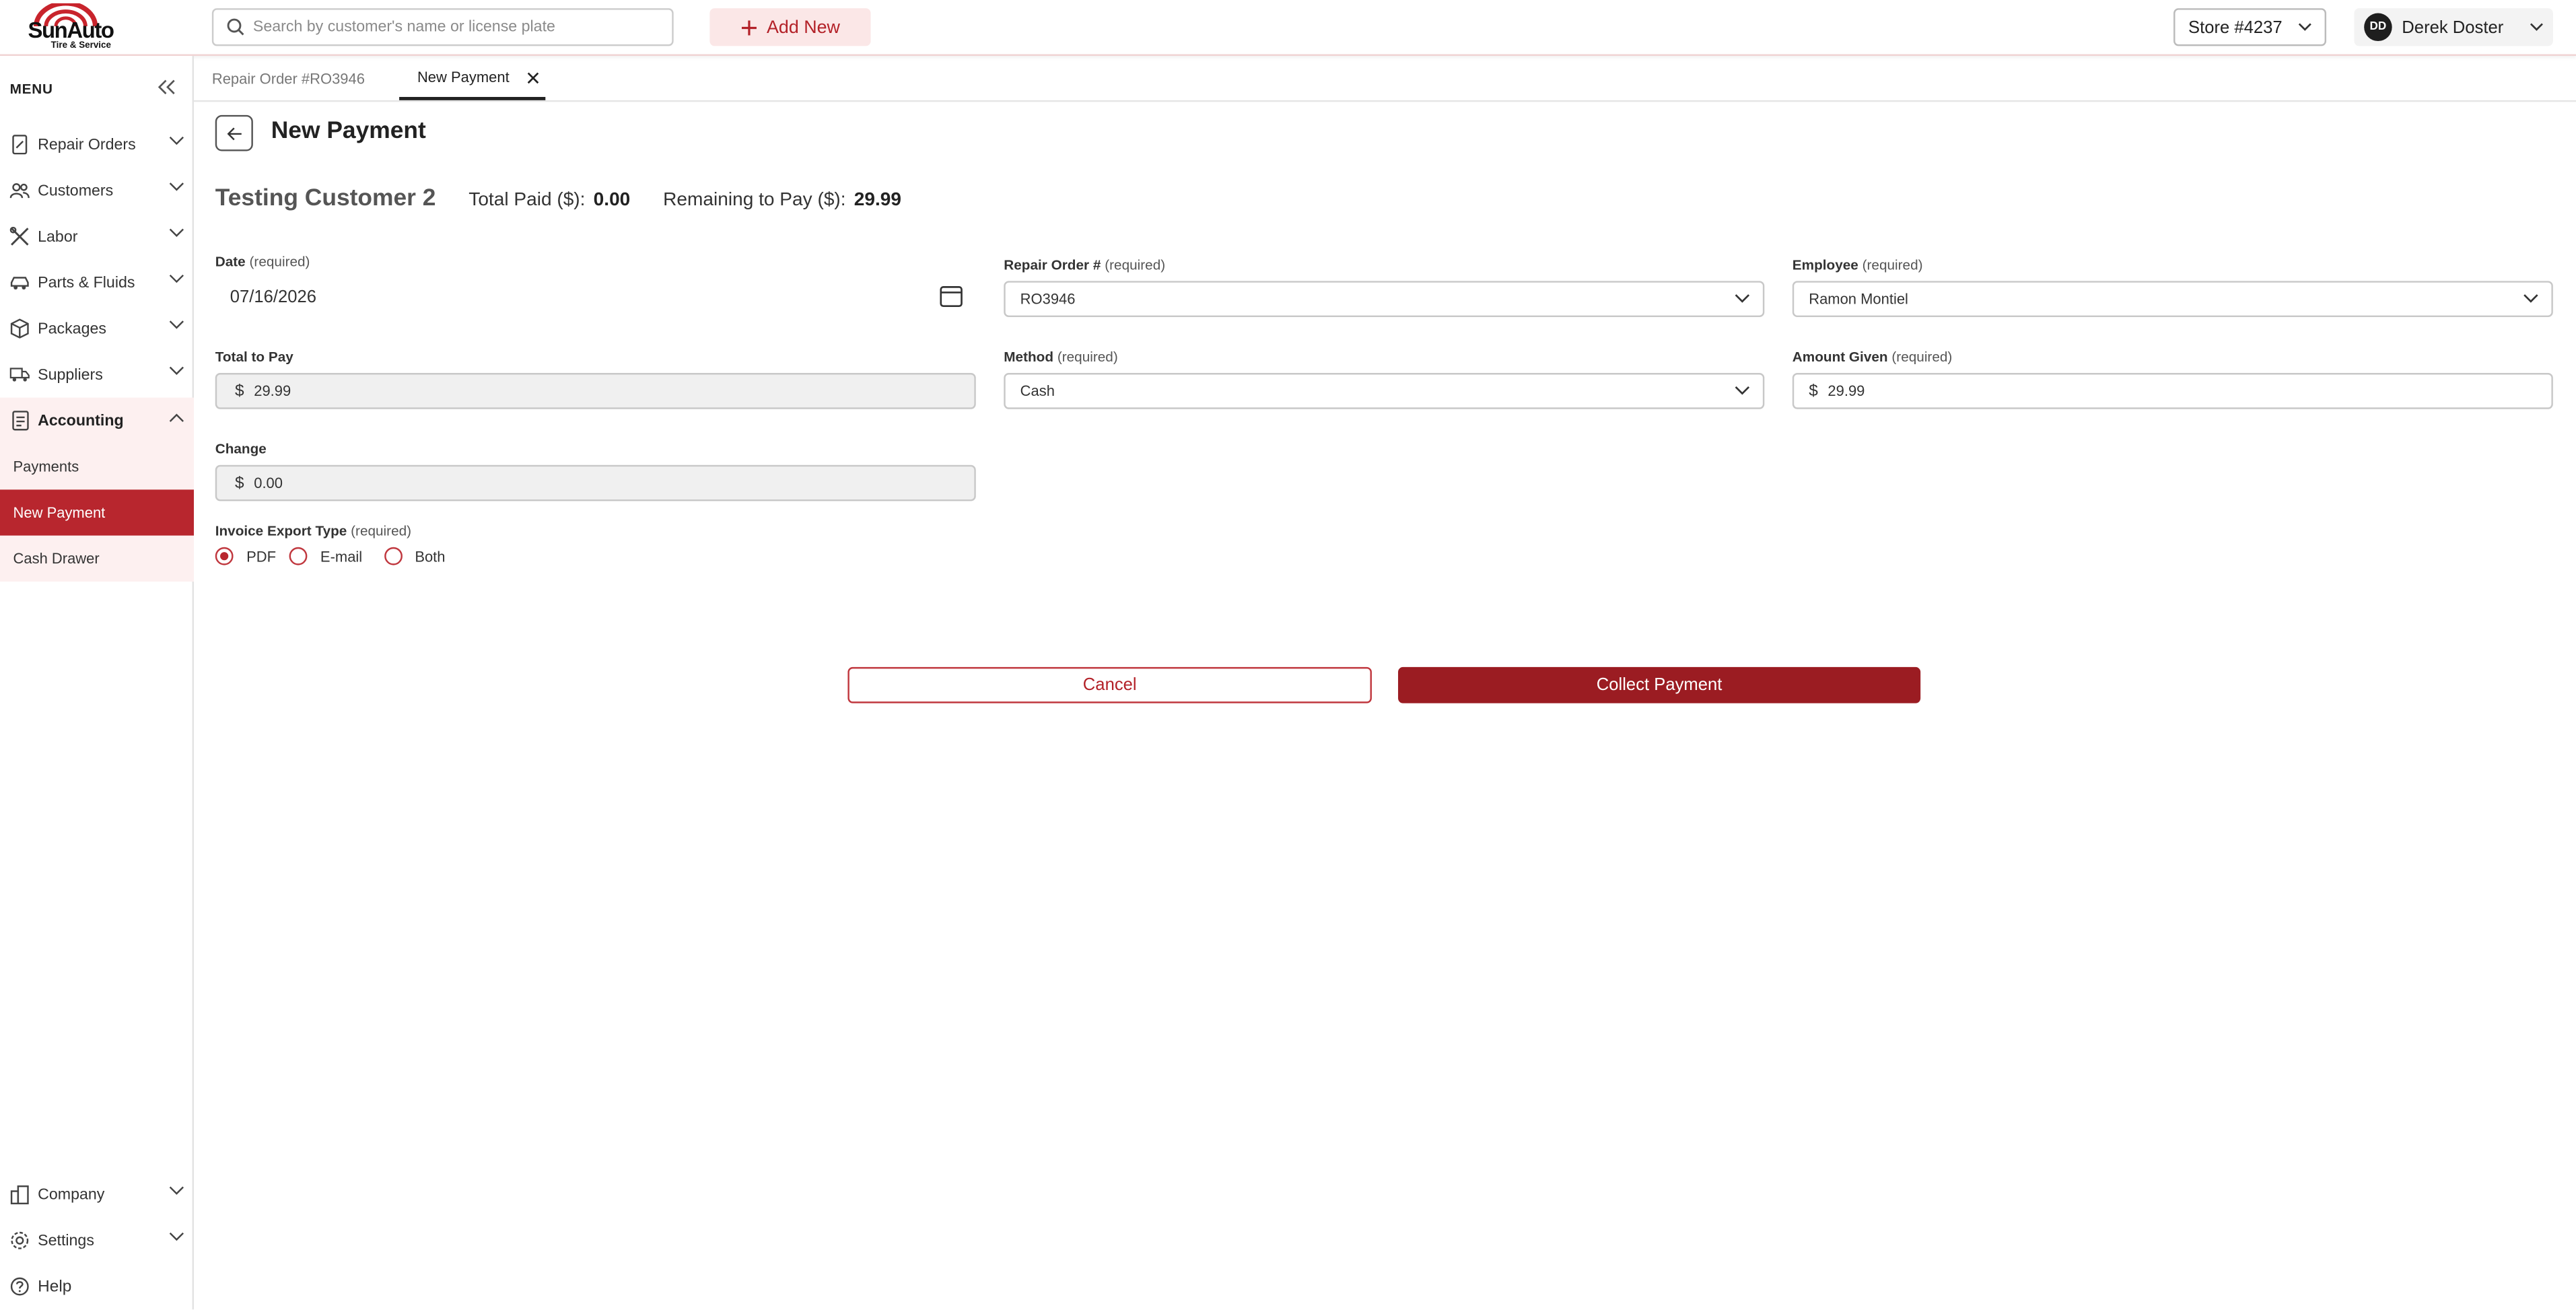  I want to click on sidebar-item-accounting: Accounting, so click(97, 420).